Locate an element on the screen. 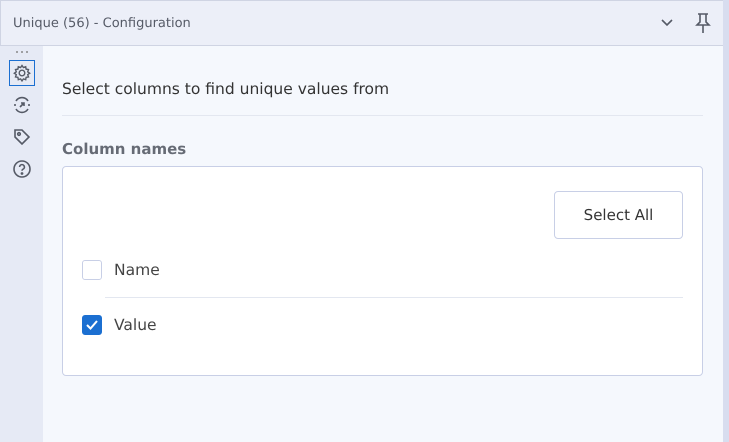  tag-icon is located at coordinates (22, 137).